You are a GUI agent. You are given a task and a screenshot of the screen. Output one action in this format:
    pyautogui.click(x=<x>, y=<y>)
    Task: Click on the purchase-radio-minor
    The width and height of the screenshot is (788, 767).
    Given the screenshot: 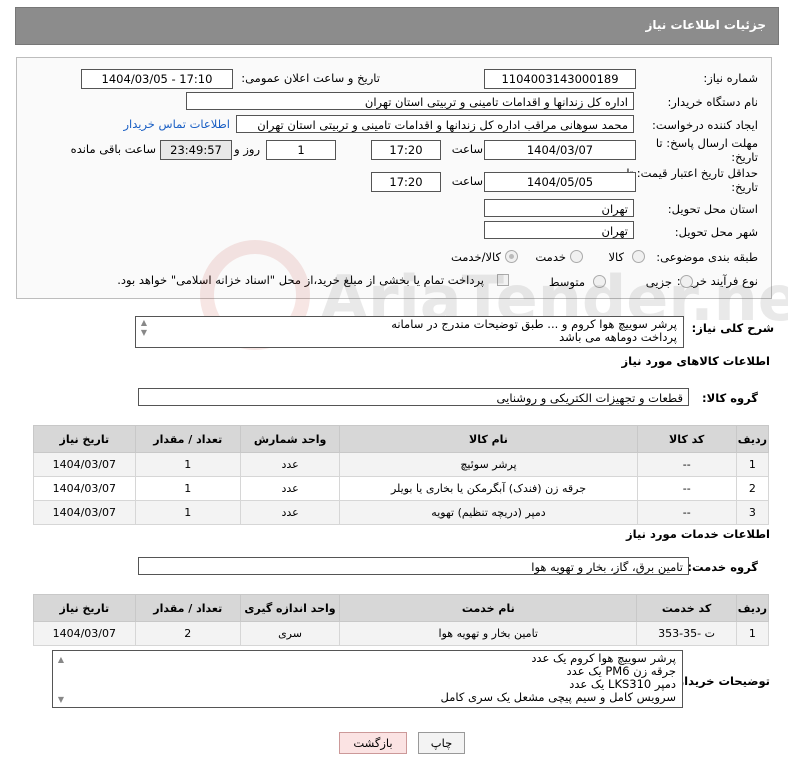 What is the action you would take?
    pyautogui.click(x=686, y=281)
    